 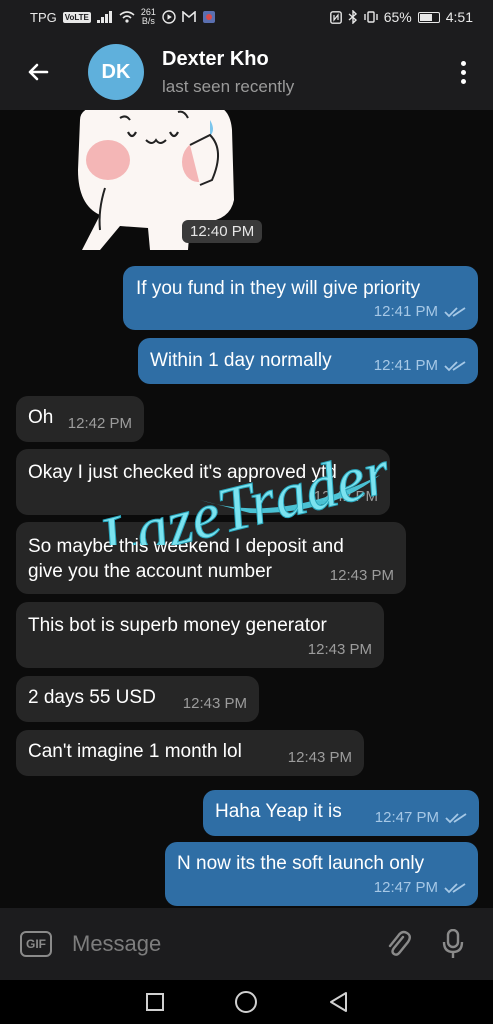 I want to click on message-incoming: Can't imagine 1 month lol 12:43 PM, so click(x=190, y=753).